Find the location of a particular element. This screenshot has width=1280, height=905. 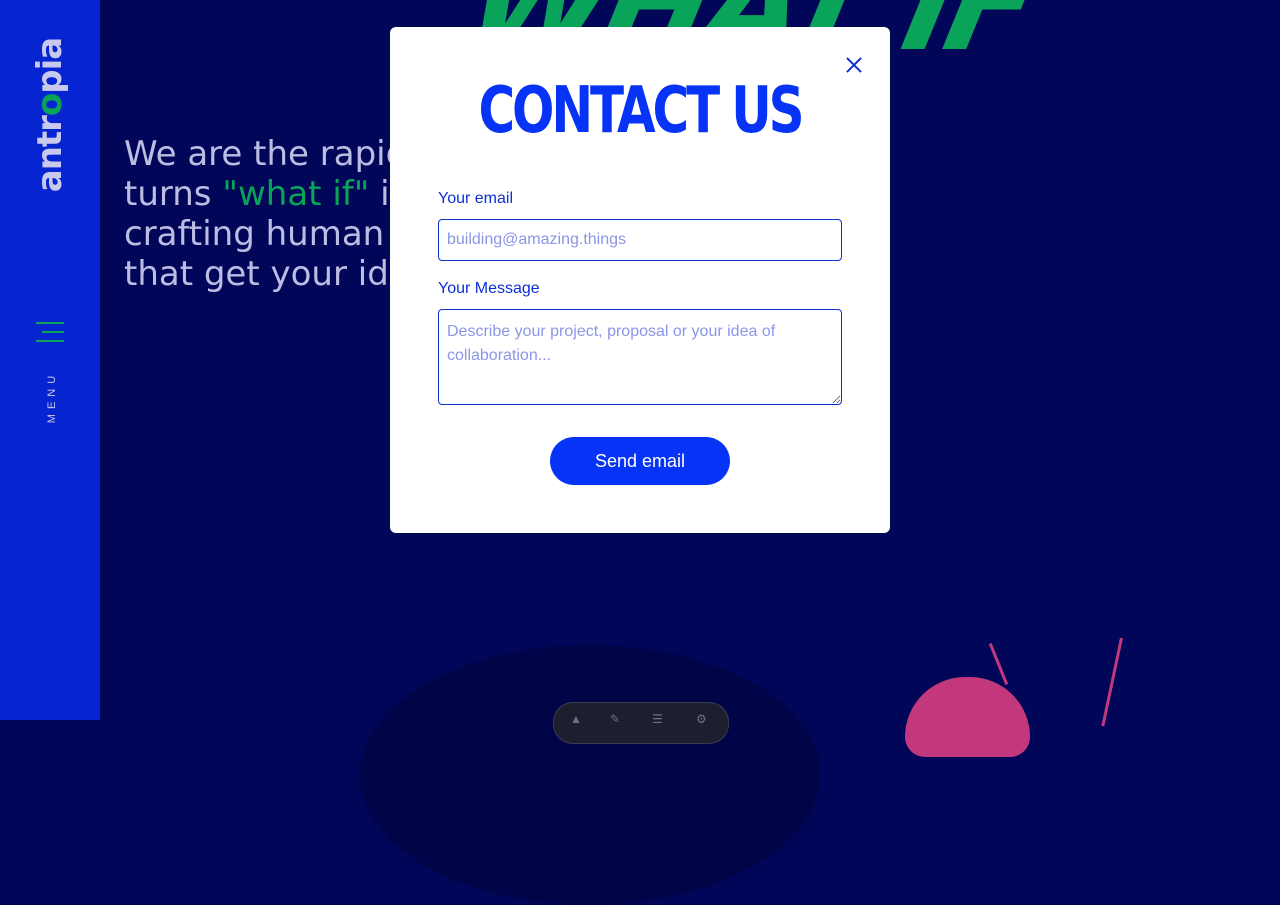

antropia-logo: antropia is located at coordinates (50, 115).